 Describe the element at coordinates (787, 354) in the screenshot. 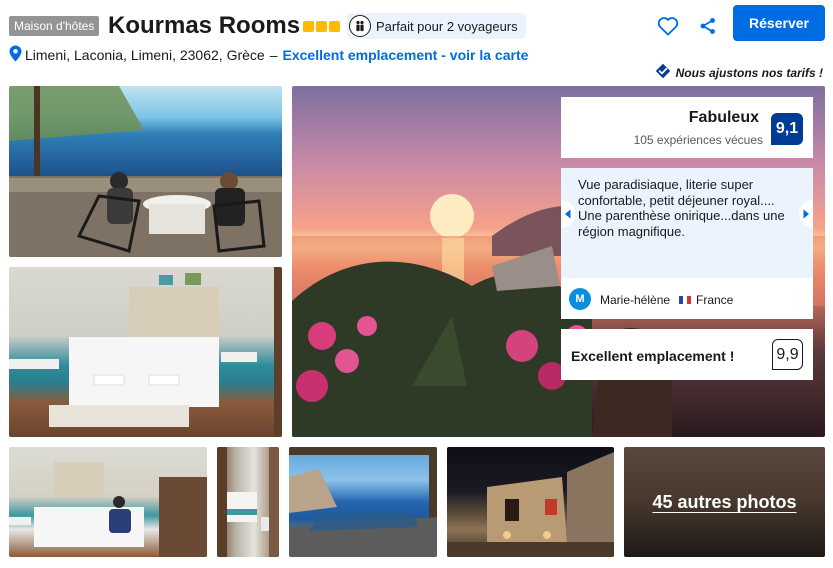

I see `location-score: 9,9` at that location.